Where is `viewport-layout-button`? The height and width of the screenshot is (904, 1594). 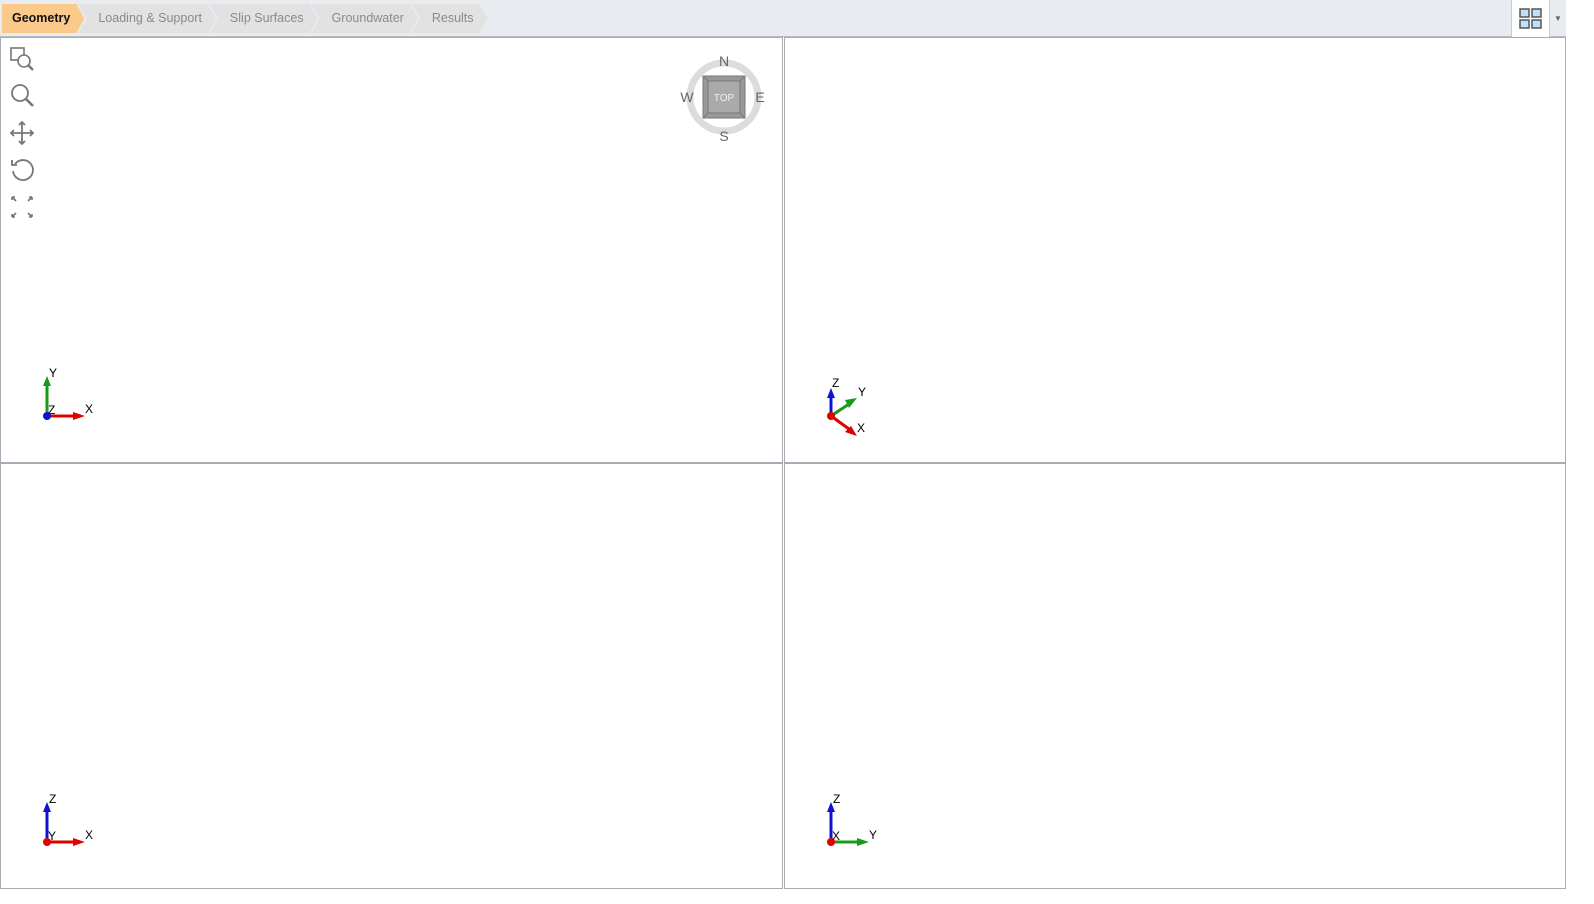
viewport-layout-button is located at coordinates (1530, 18).